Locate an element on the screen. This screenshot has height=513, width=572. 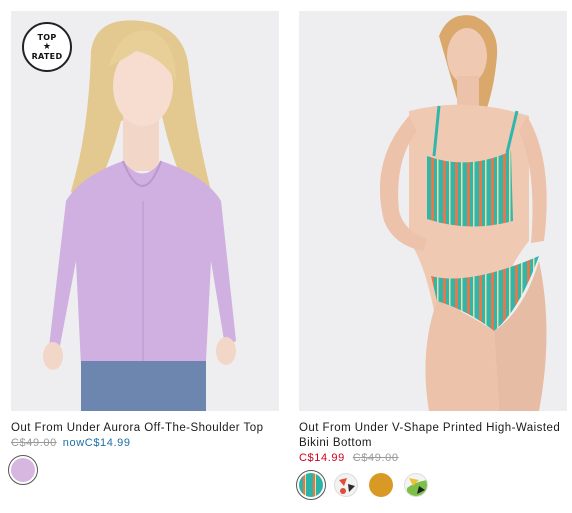
swatch-teal-stripe is located at coordinates (311, 485).